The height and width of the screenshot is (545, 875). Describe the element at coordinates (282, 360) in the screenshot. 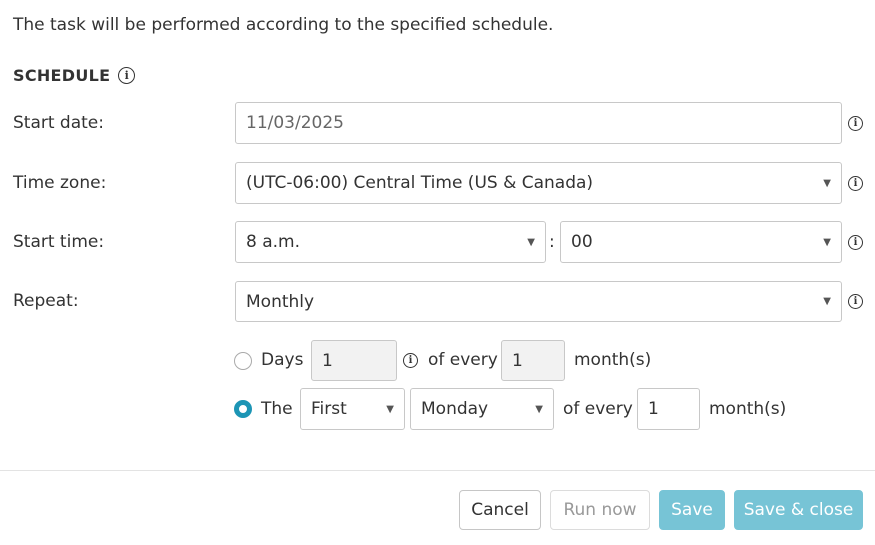

I see `days-option-label: Days` at that location.